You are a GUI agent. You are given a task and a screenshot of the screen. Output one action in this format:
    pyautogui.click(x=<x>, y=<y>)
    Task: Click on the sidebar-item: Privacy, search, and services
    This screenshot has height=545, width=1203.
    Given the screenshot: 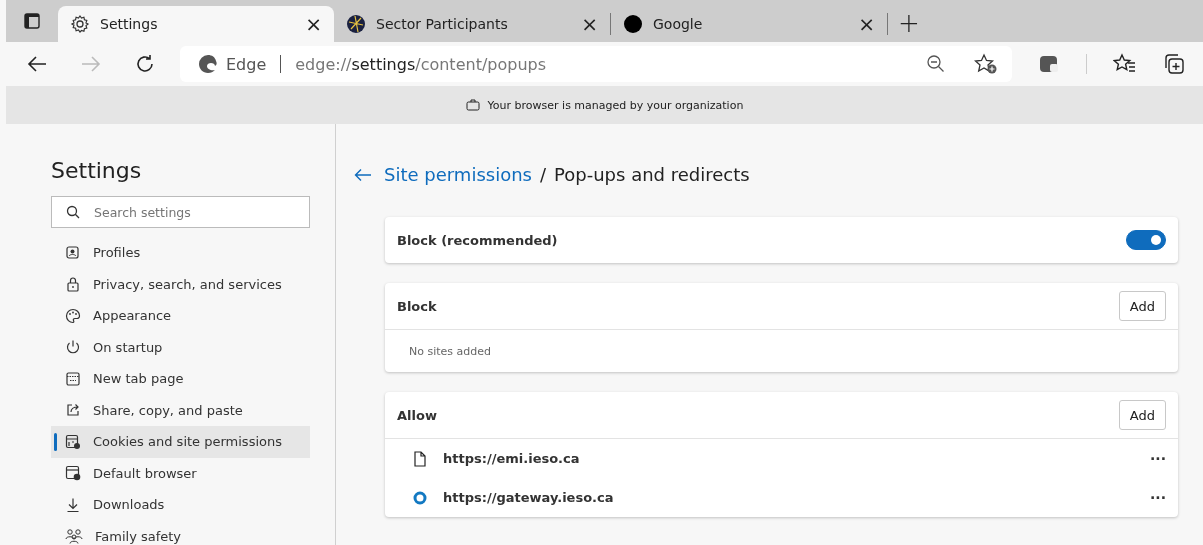 What is the action you would take?
    pyautogui.click(x=180, y=284)
    